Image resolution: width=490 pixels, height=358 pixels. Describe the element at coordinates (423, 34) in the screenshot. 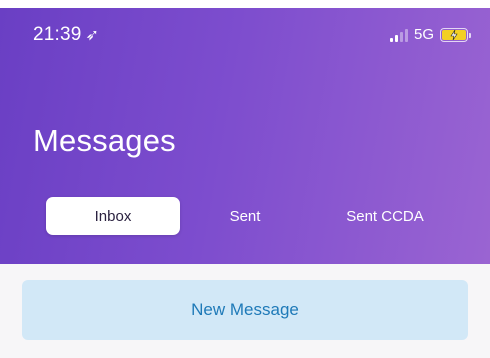

I see `network-type-label: 5G` at that location.